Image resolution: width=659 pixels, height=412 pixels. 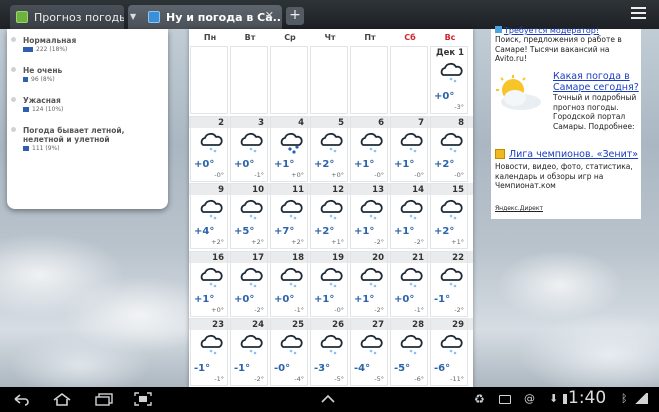 What do you see at coordinates (36, 74) in the screenshot?
I see `poll-option: Не очень 96 (8%)` at bounding box center [36, 74].